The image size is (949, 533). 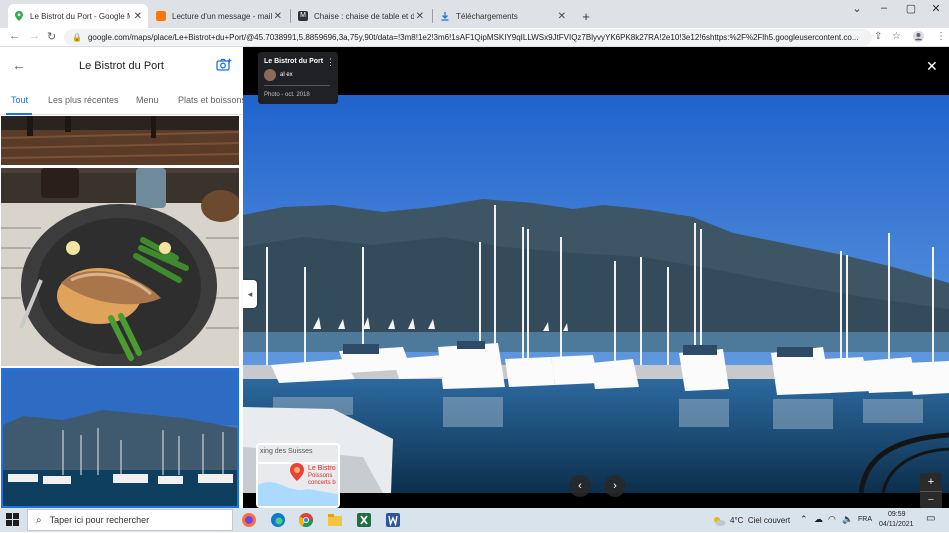 I want to click on panel-header: ← Le Bistrot du Port, so click(x=121, y=67).